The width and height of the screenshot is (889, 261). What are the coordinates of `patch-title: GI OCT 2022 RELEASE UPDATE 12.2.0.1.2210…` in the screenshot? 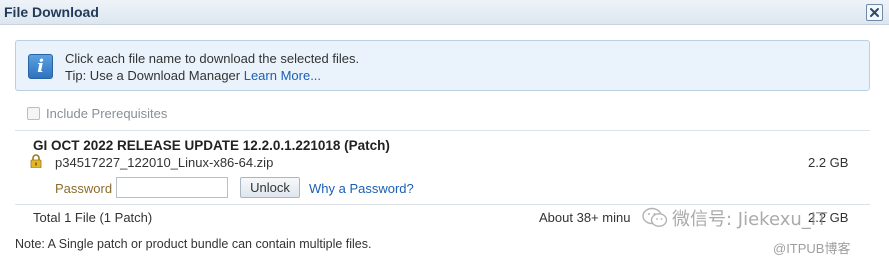 It's located at (211, 145).